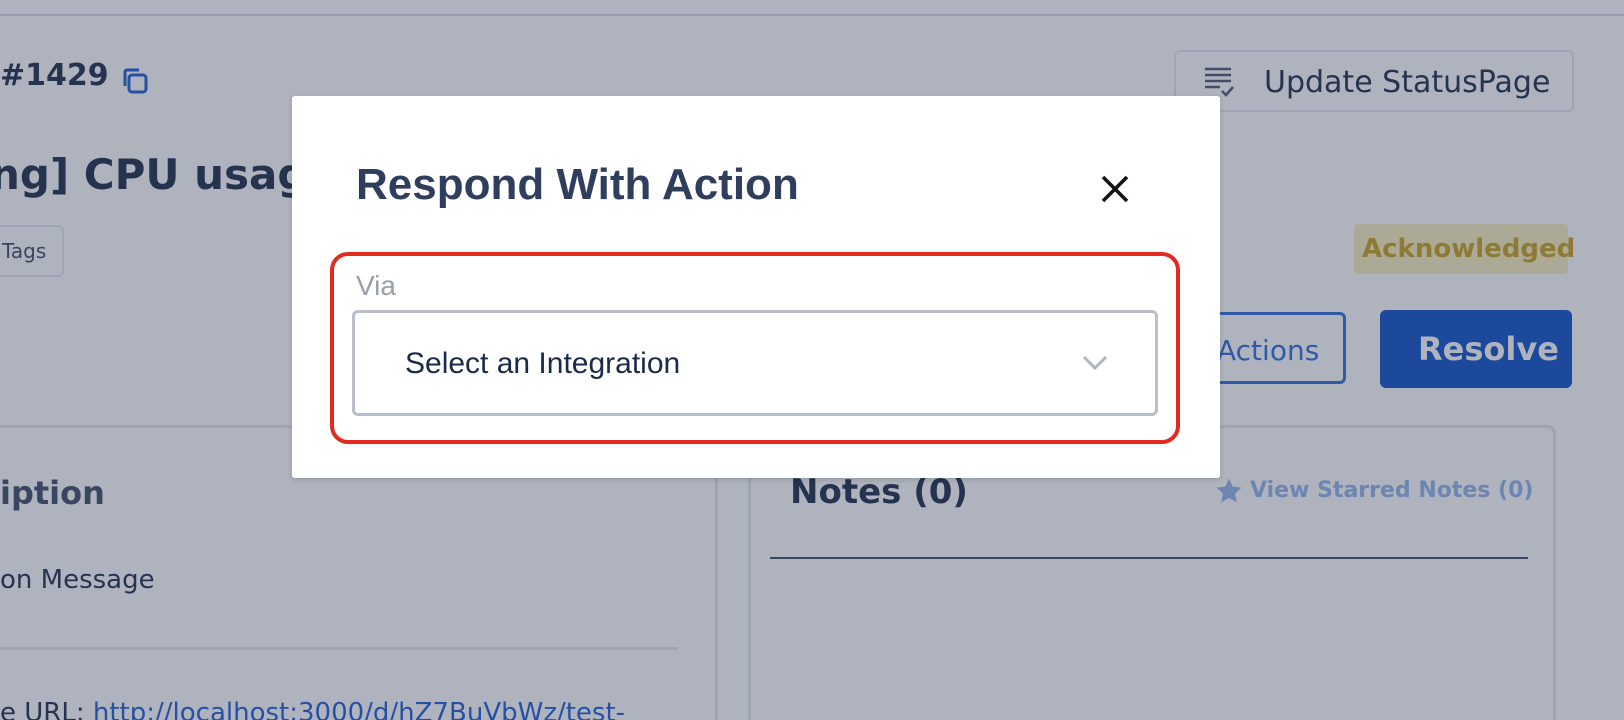 This screenshot has height=720, width=1624. I want to click on via-label: Via, so click(376, 285).